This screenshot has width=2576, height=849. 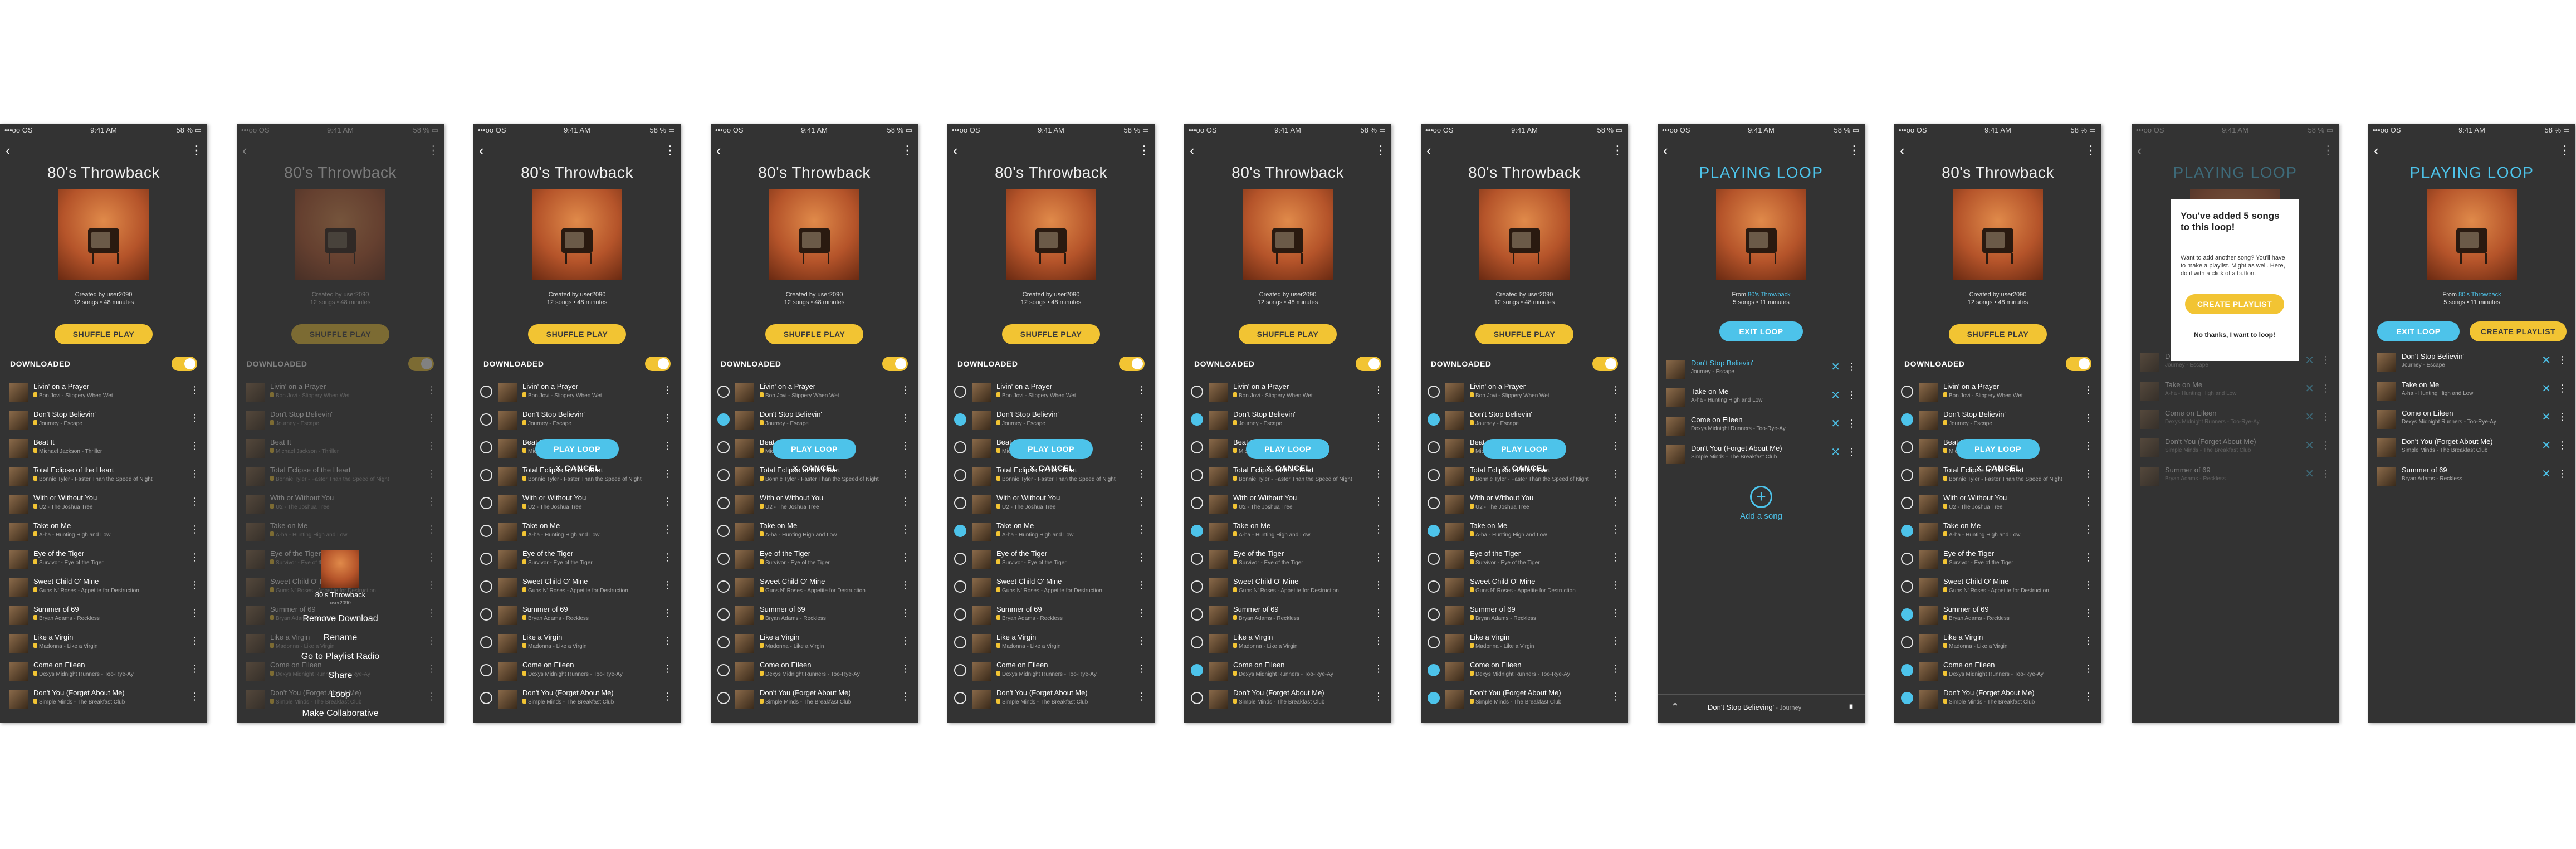 What do you see at coordinates (341, 714) in the screenshot?
I see `sheet-menu-item: Make Collaborative` at bounding box center [341, 714].